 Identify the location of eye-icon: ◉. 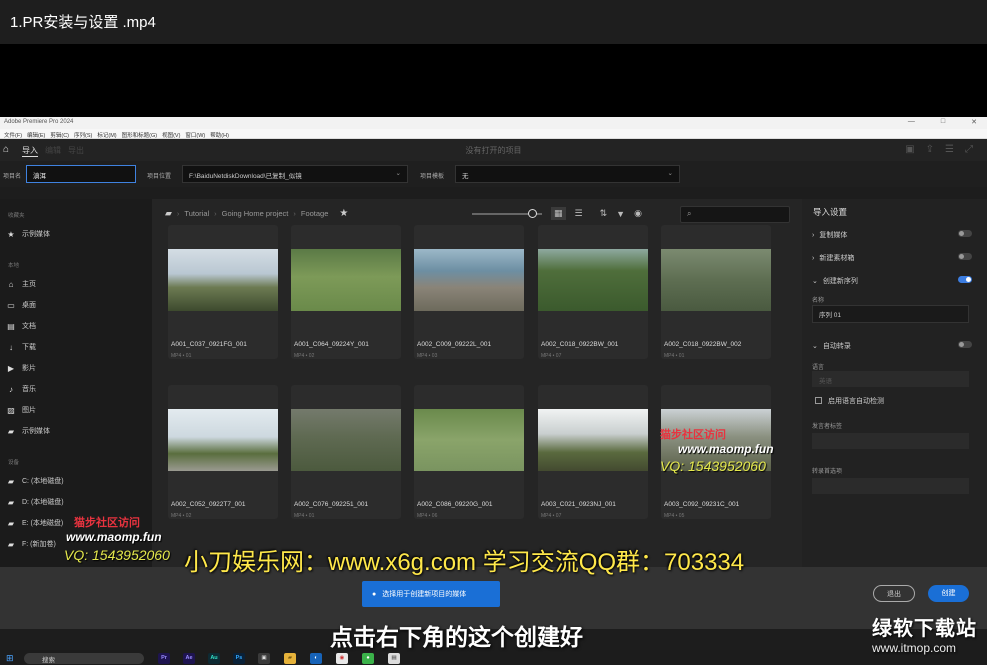
(638, 213).